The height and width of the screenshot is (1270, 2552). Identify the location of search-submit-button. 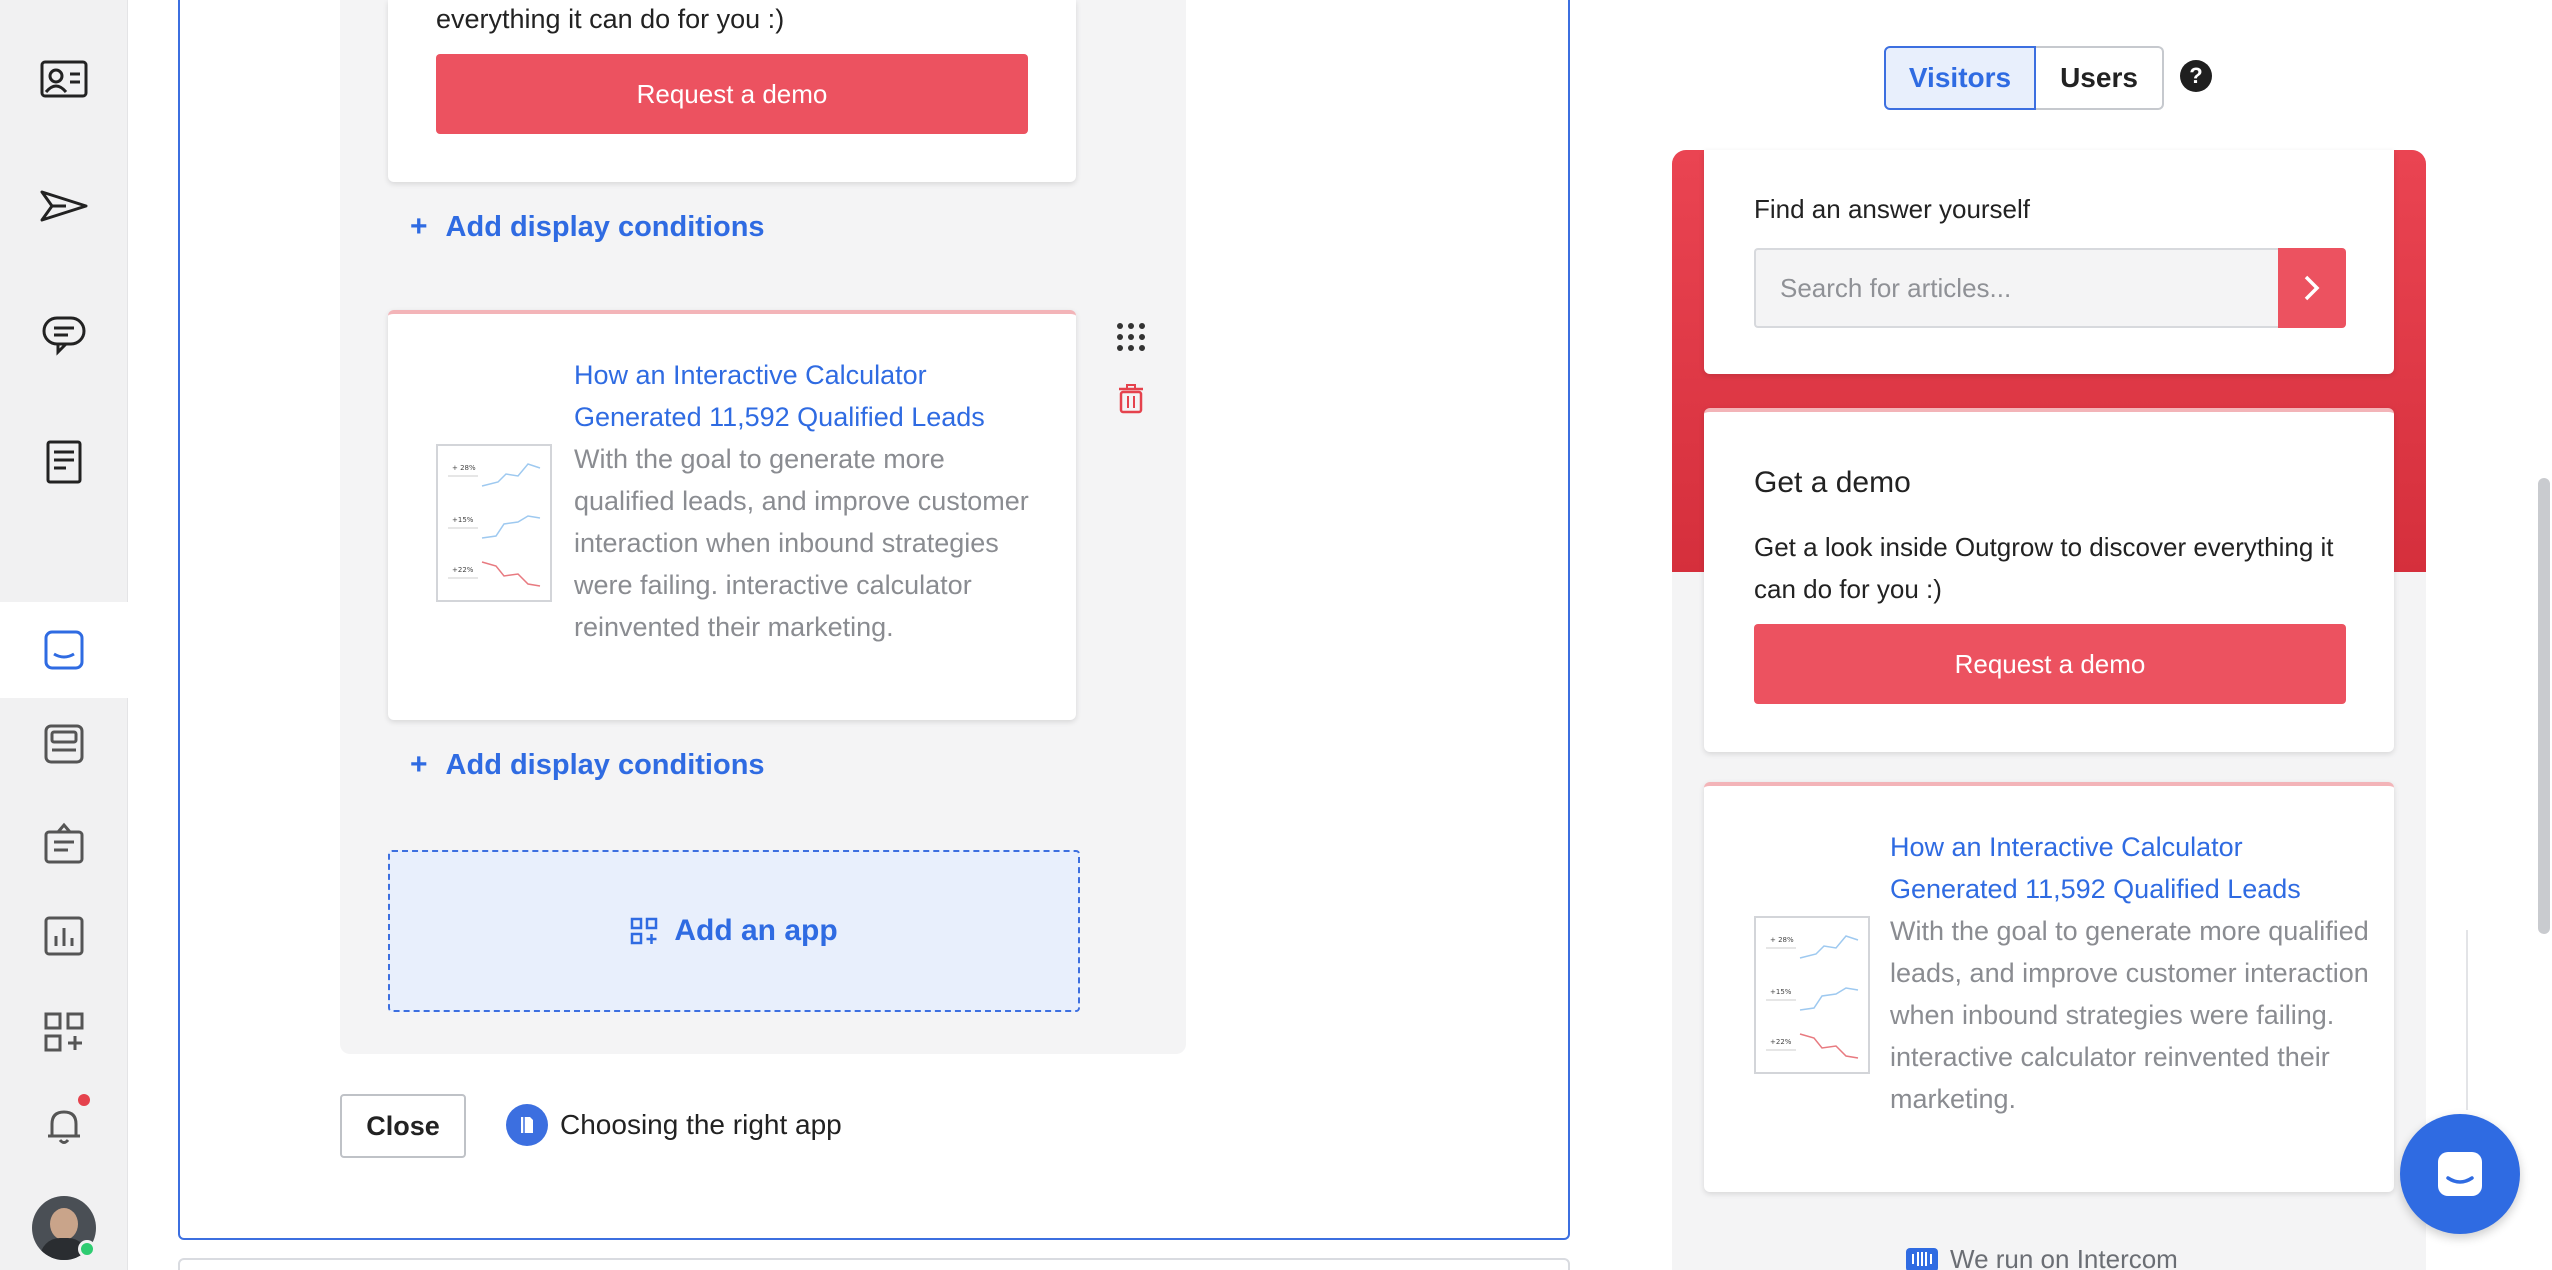
(2312, 288).